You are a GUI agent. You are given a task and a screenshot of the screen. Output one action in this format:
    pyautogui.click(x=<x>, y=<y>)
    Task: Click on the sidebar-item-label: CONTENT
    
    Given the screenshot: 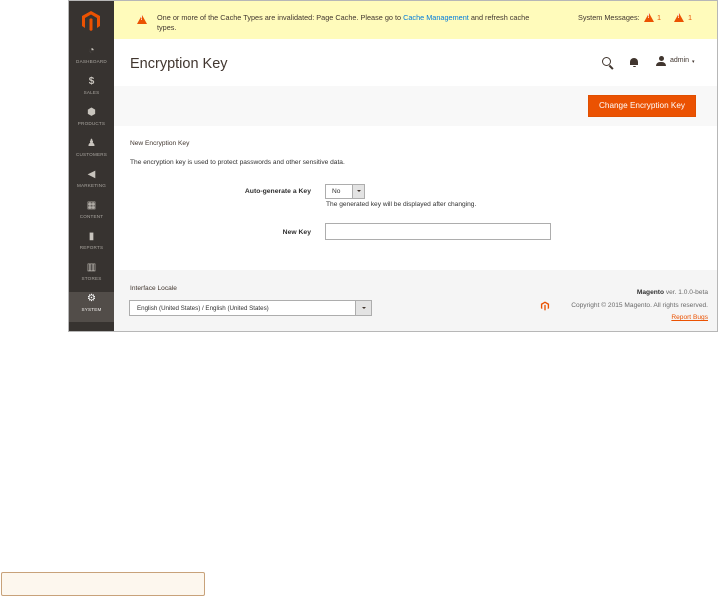 What is the action you would take?
    pyautogui.click(x=91, y=216)
    